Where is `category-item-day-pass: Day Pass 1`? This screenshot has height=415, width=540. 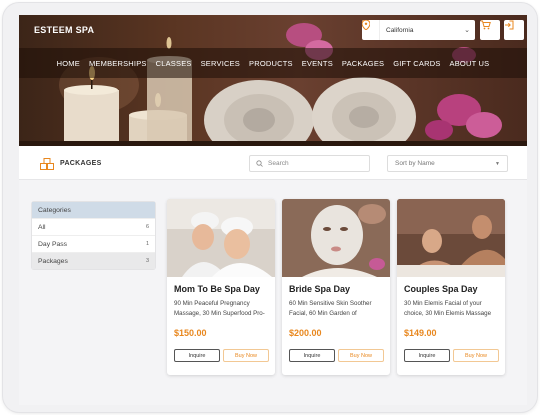 category-item-day-pass: Day Pass 1 is located at coordinates (93, 243).